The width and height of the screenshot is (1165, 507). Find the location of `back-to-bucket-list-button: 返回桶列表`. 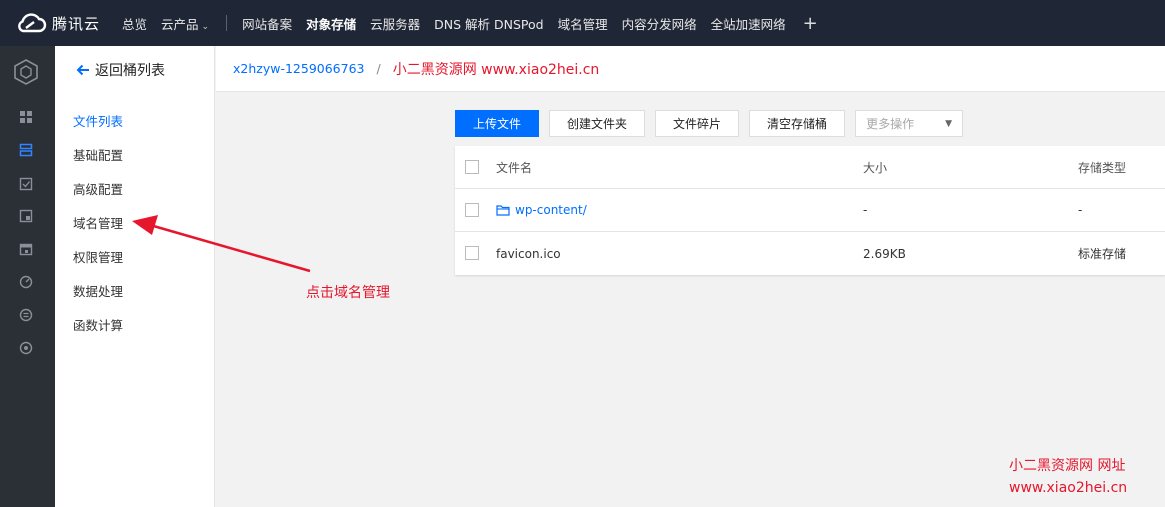

back-to-bucket-list-button: 返回桶列表 is located at coordinates (120, 70).